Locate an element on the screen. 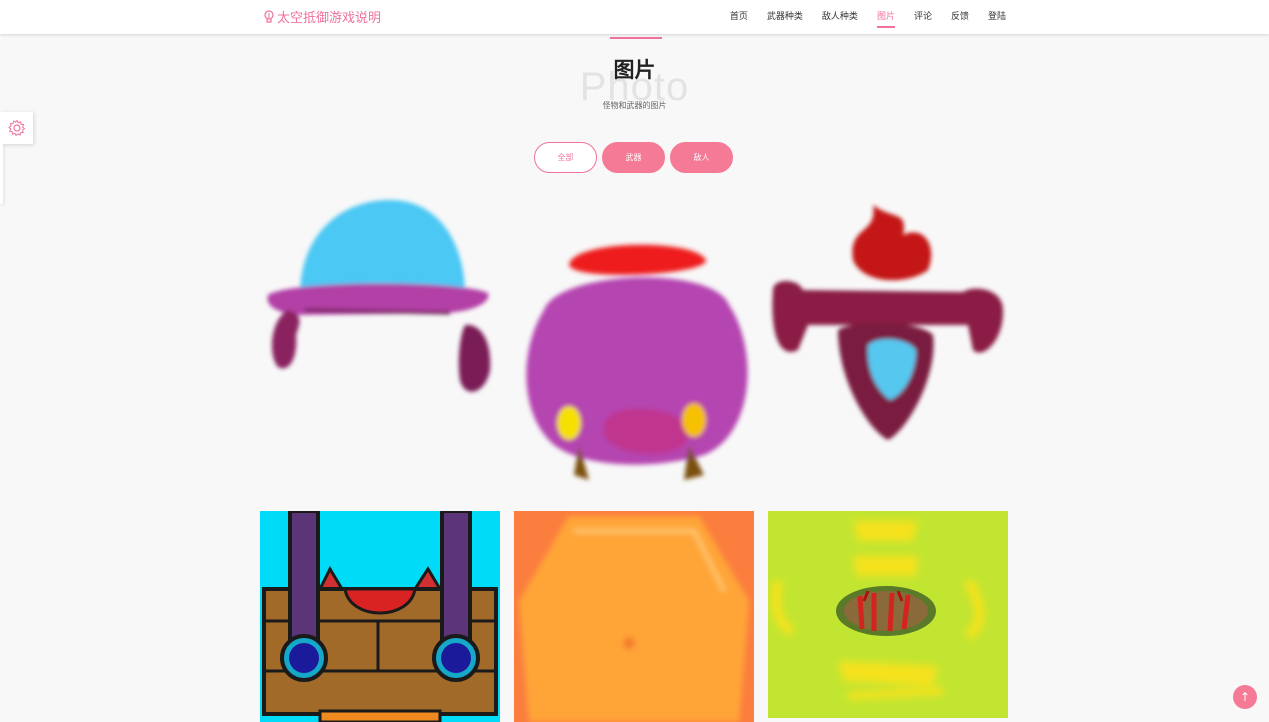 This screenshot has width=1269, height=722. gallery-item-purple-pot is located at coordinates (634, 362).